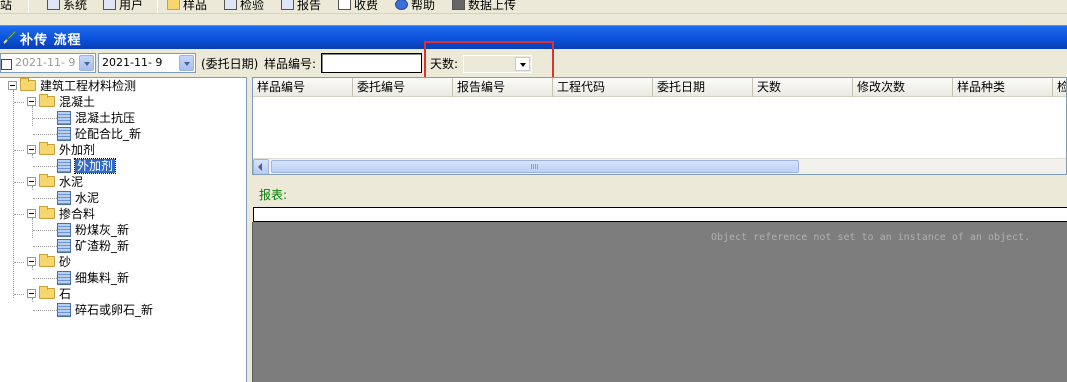 The width and height of the screenshot is (1067, 382). Describe the element at coordinates (230, 64) in the screenshot. I see `date-type-label: (委托日期)` at that location.